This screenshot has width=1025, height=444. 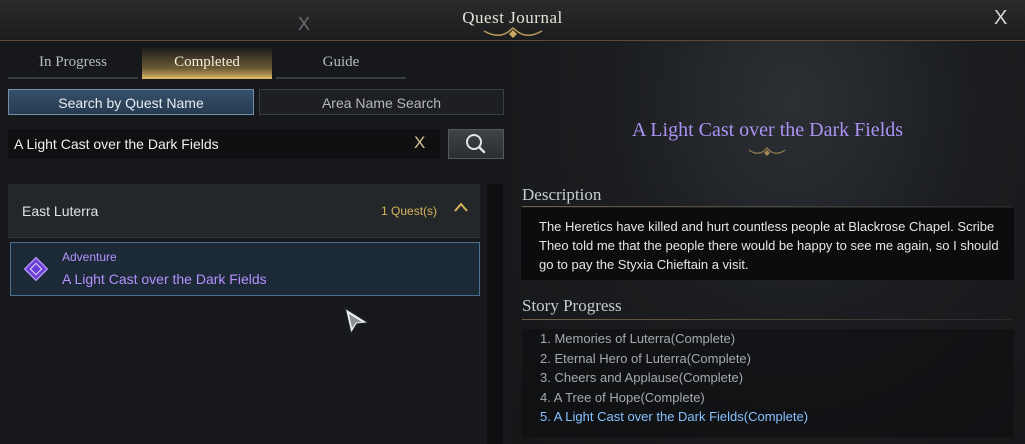 What do you see at coordinates (622, 397) in the screenshot?
I see `list-item: 4. A Tree of Hope(Complete)` at bounding box center [622, 397].